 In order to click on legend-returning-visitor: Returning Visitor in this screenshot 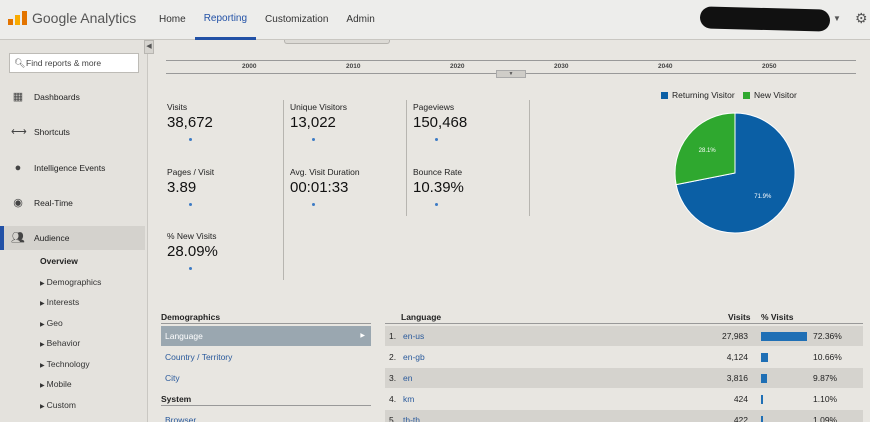, I will do `click(698, 95)`.